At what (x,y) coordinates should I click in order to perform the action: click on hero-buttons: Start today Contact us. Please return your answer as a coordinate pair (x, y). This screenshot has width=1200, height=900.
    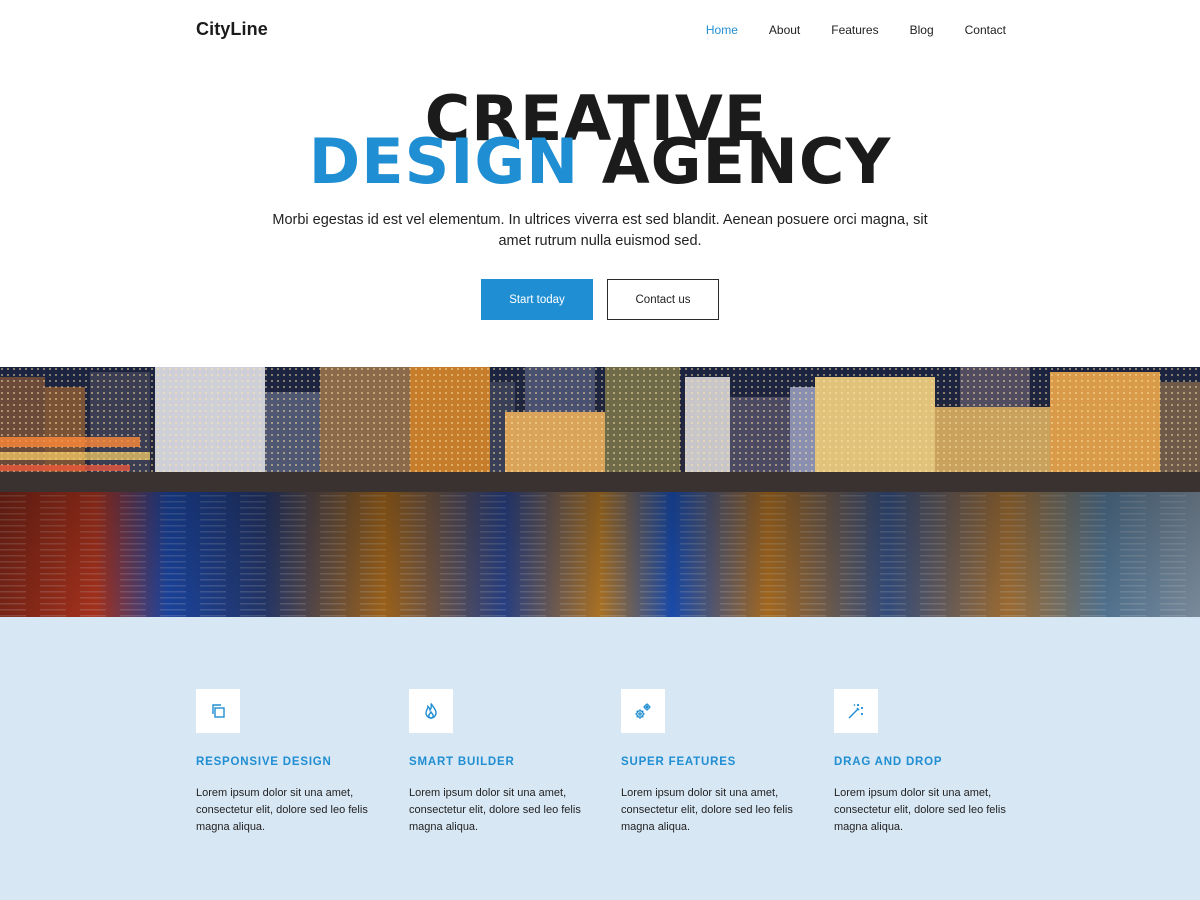
    Looking at the image, I should click on (600, 299).